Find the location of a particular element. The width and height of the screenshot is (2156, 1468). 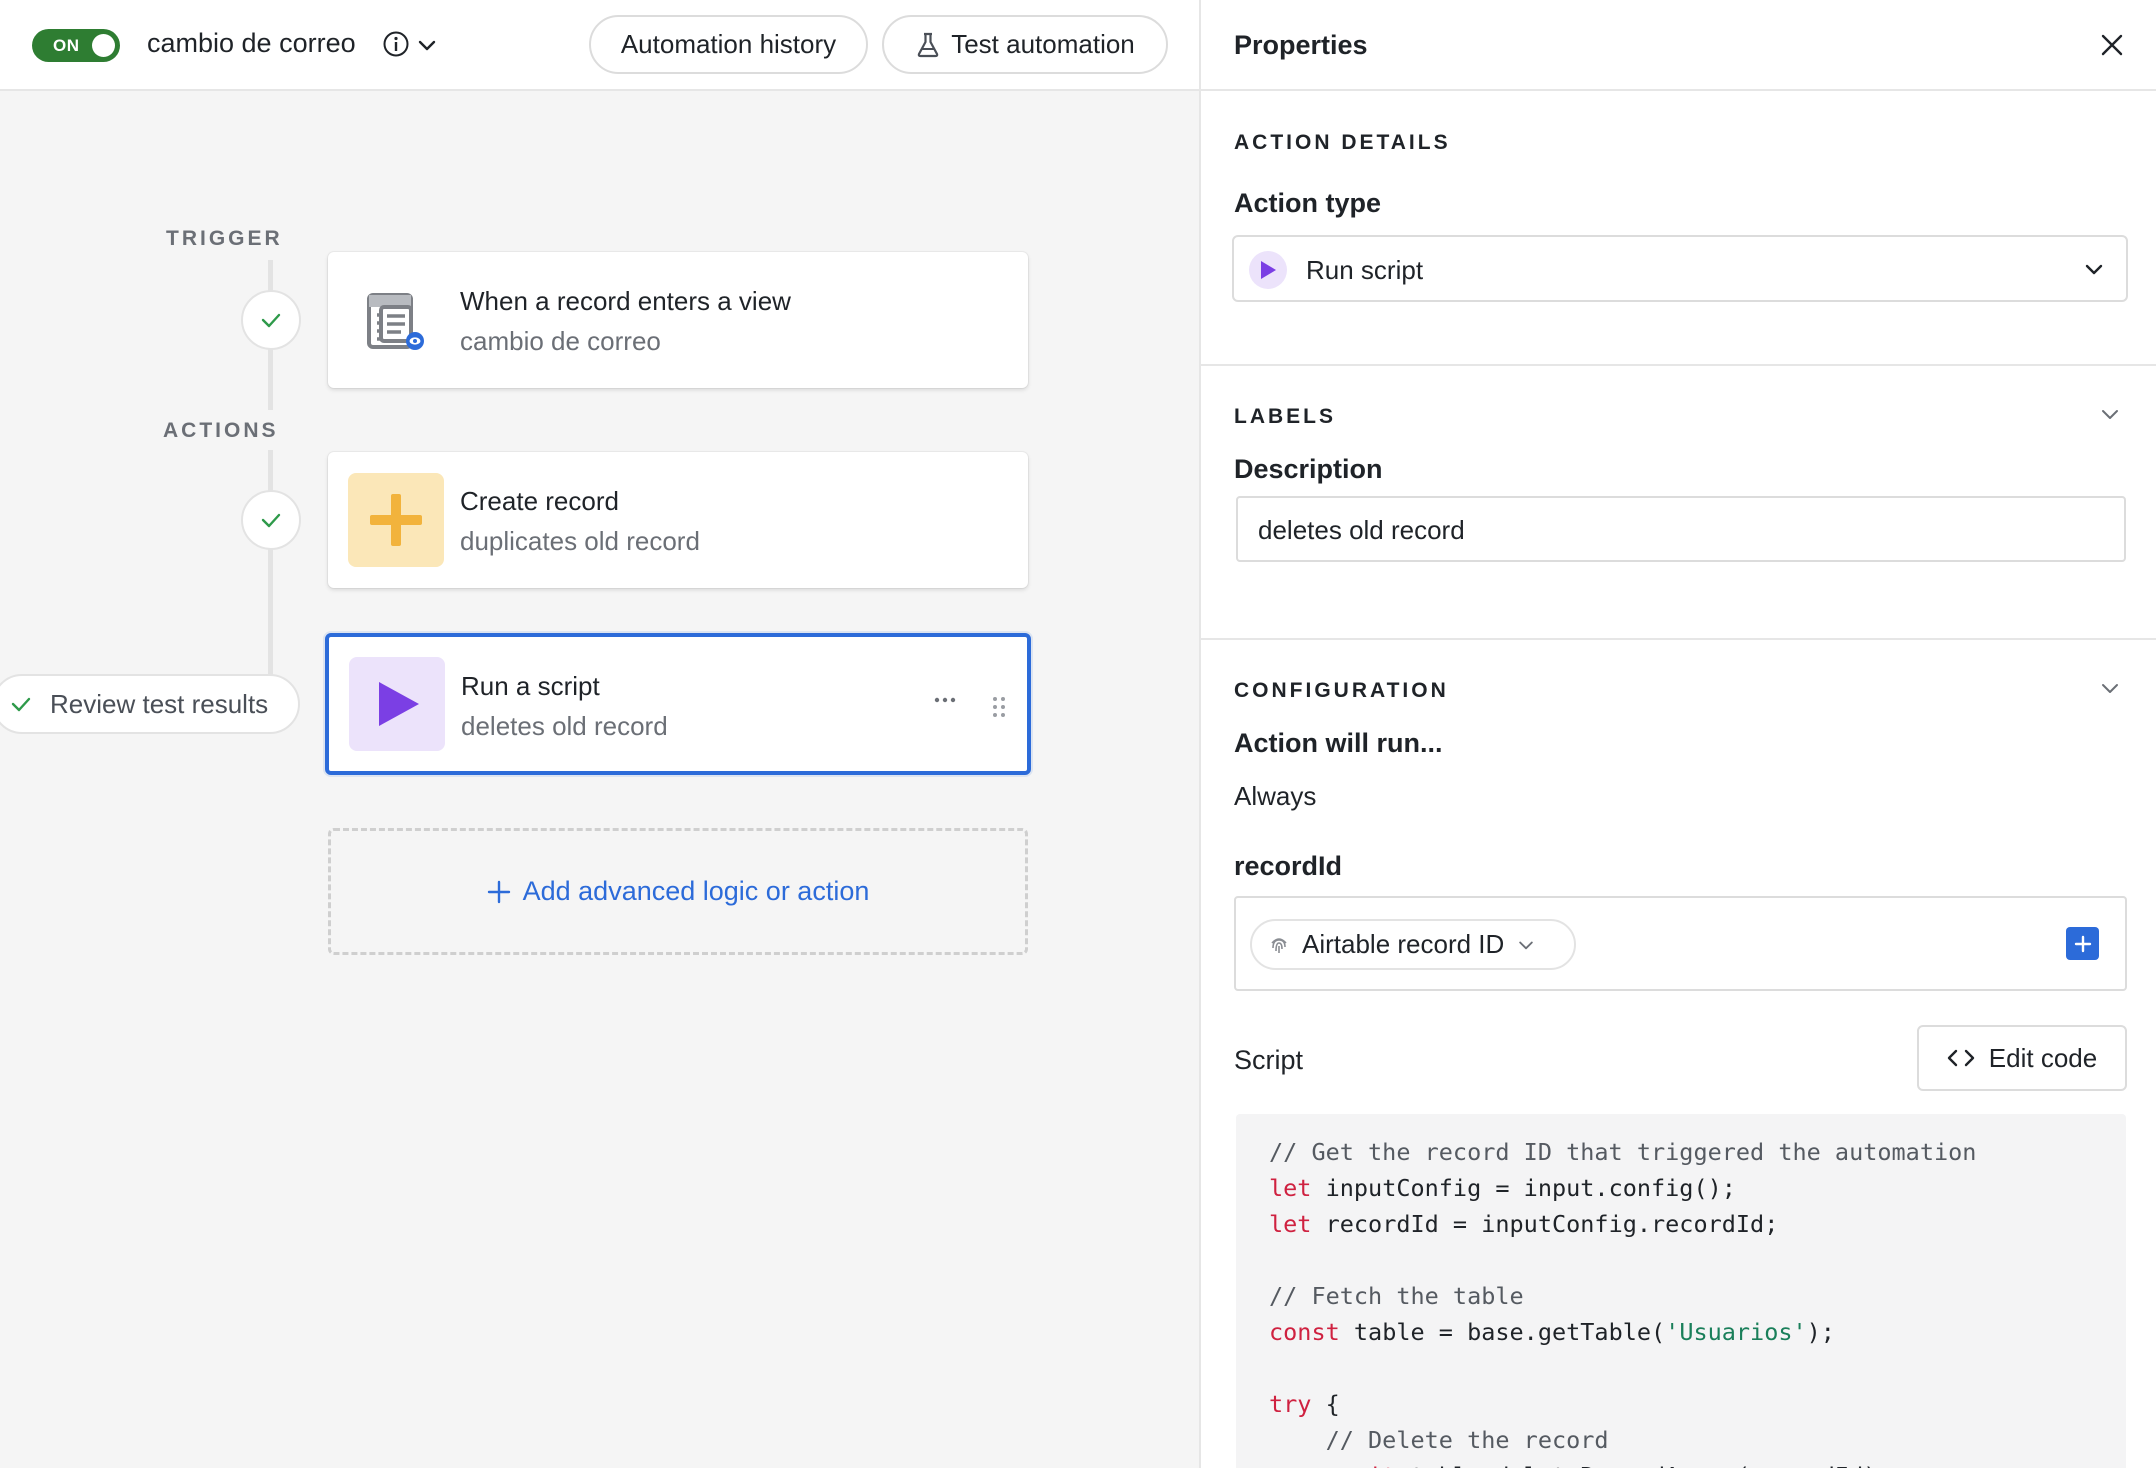

code-token: // Fetch the table is located at coordinates (1396, 1296).